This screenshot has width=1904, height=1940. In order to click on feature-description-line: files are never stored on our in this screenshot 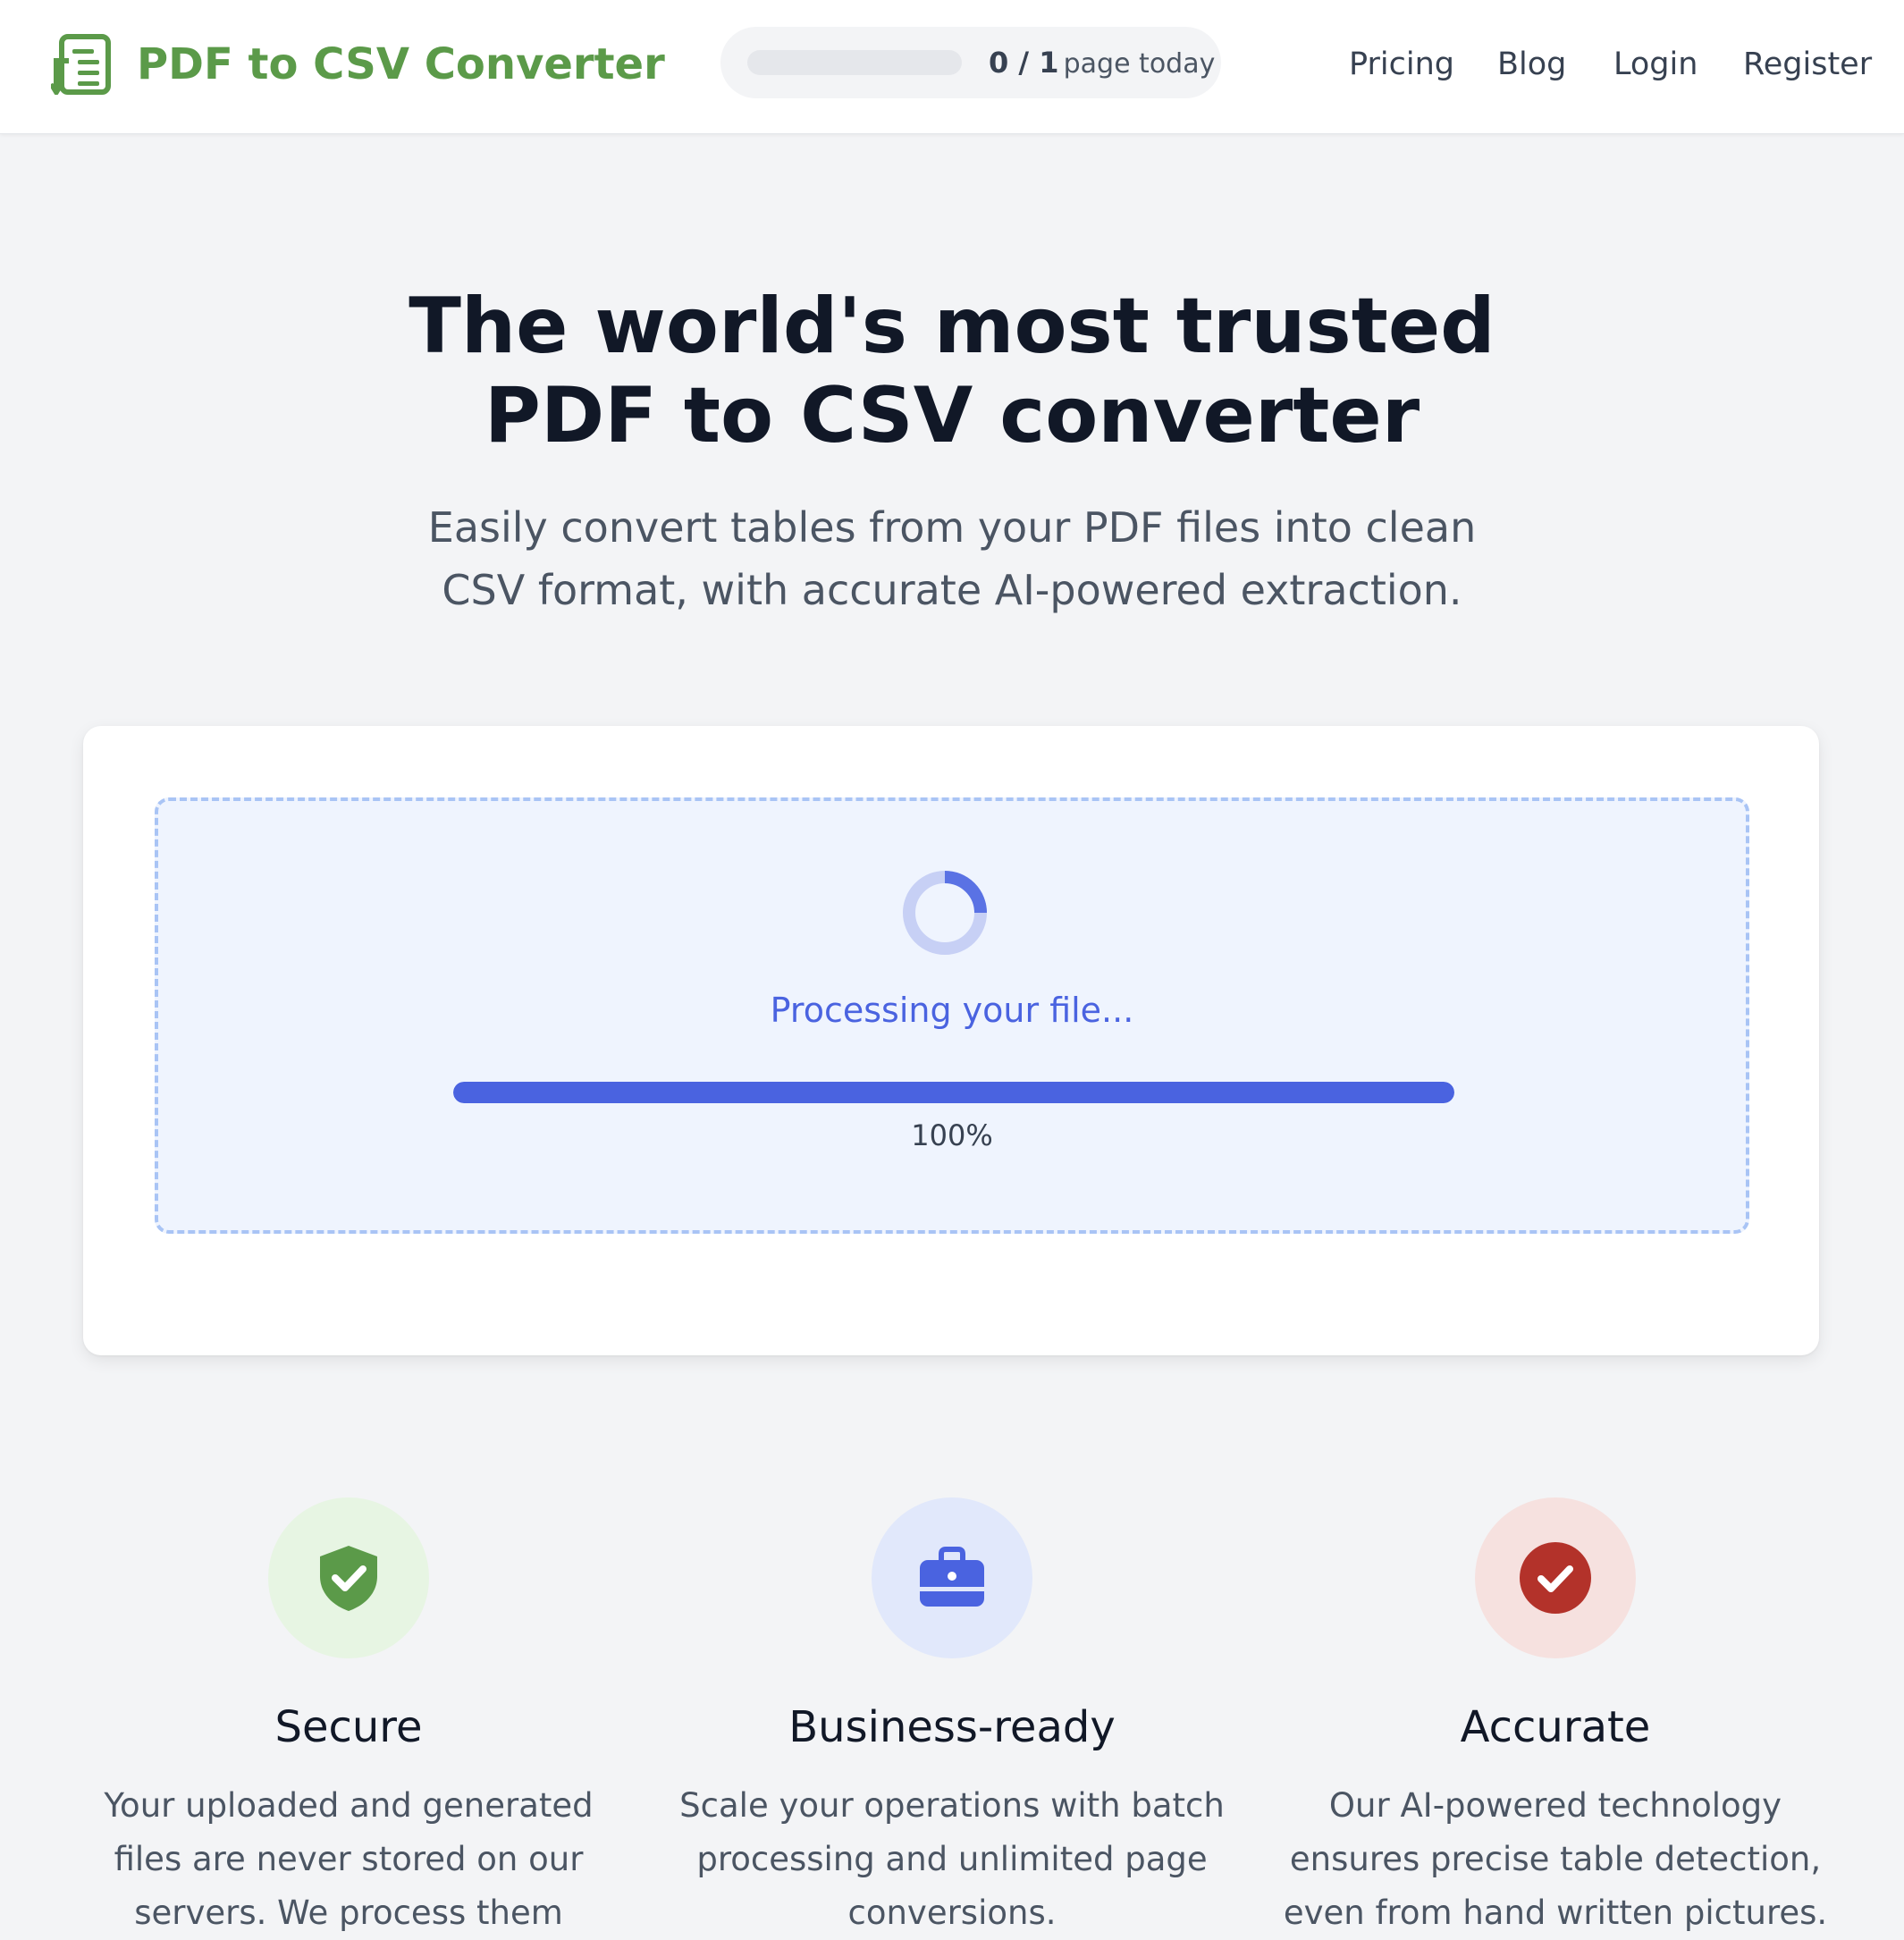, I will do `click(349, 1859)`.